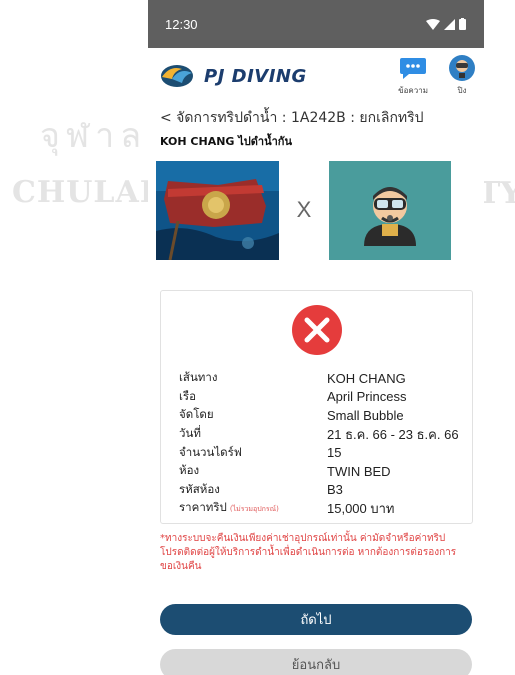 The width and height of the screenshot is (515, 675). What do you see at coordinates (393, 434) in the screenshot?
I see `detail-value: 21 ธ.ค. 66 - 23 ธ.ค. 66` at bounding box center [393, 434].